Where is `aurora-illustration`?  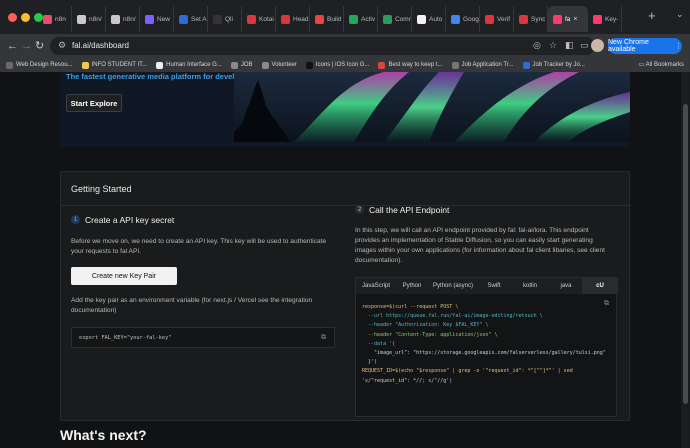 aurora-illustration is located at coordinates (432, 107).